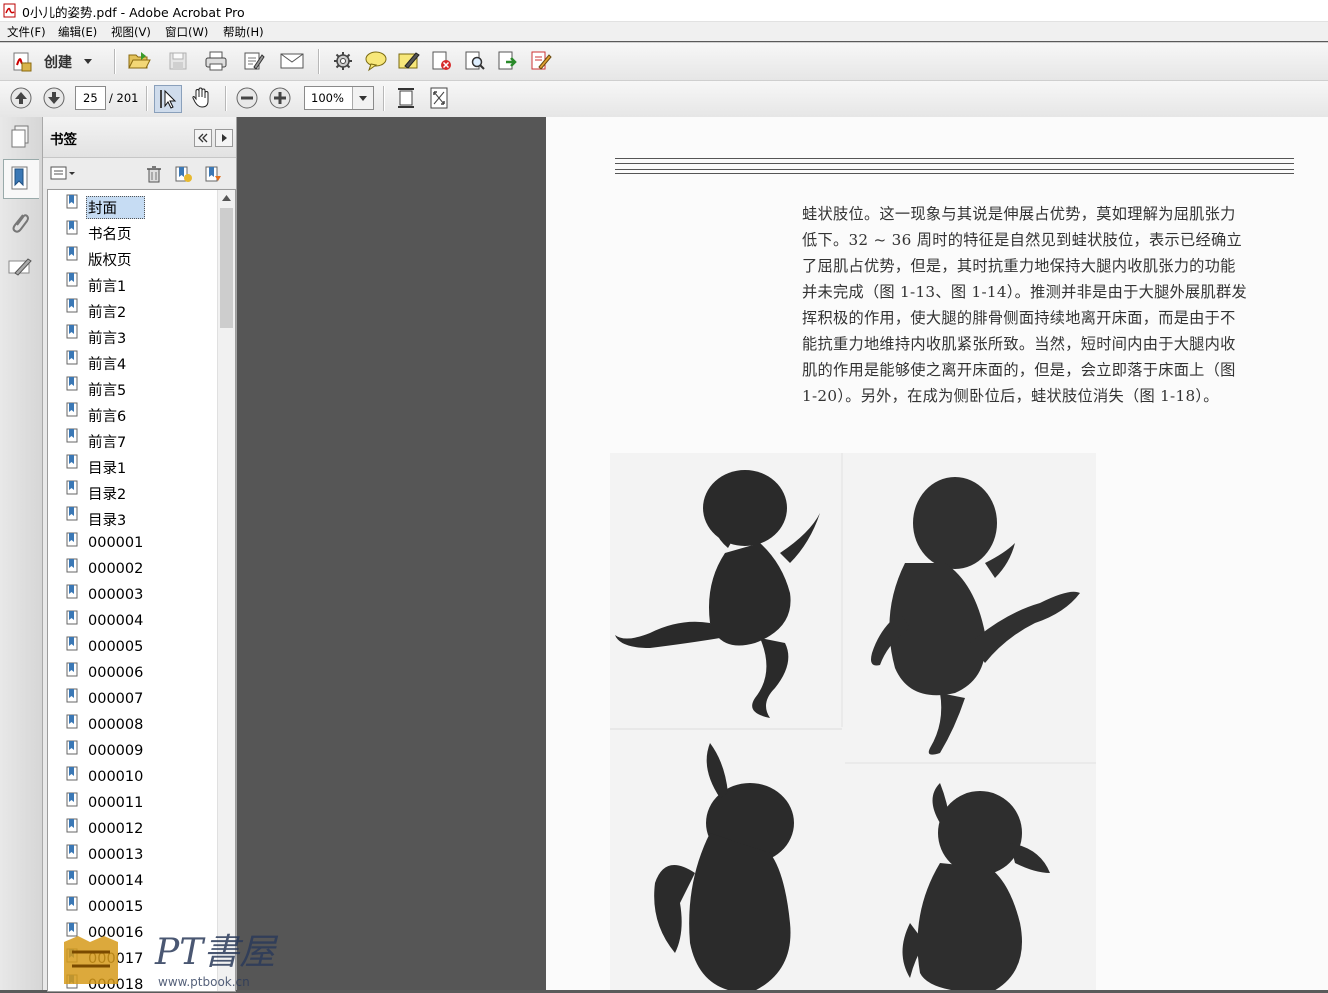 This screenshot has height=993, width=1328. What do you see at coordinates (116, 621) in the screenshot?
I see `bookmark-label: 000004` at bounding box center [116, 621].